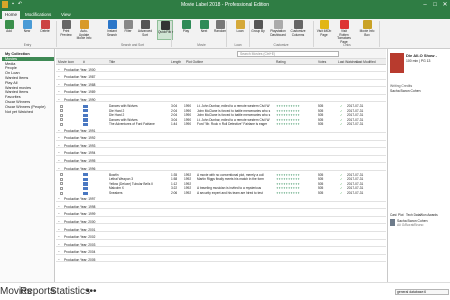  What do you see at coordinates (221, 70) in the screenshot?
I see `group-row: − Production Year: 1900` at bounding box center [221, 70].